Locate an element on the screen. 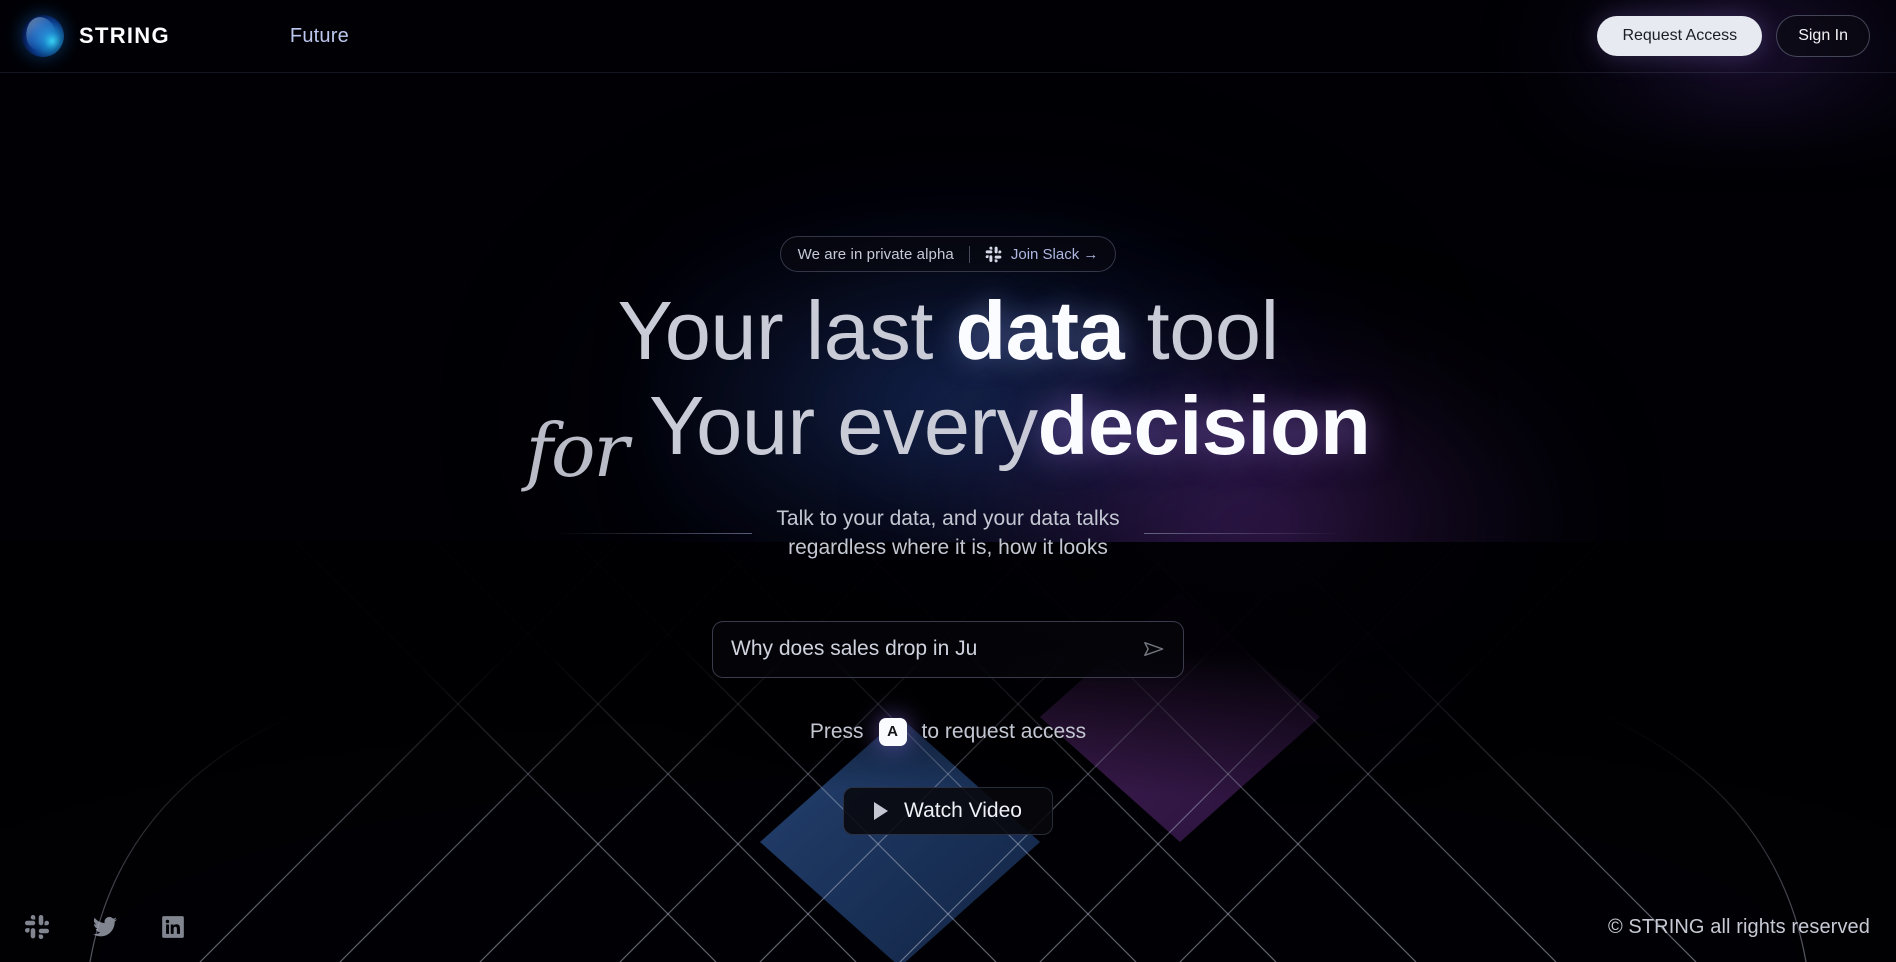 The width and height of the screenshot is (1896, 962). prompt-field-wrapper is located at coordinates (948, 649).